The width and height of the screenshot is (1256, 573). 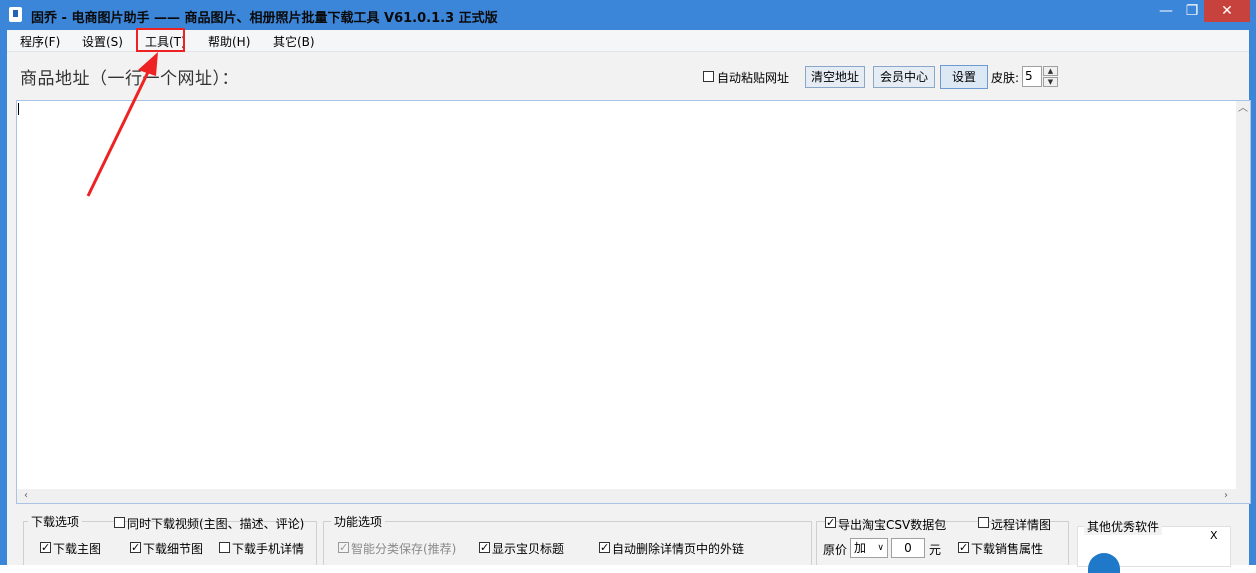 I want to click on annotation-arrow-icon, so click(x=122, y=124).